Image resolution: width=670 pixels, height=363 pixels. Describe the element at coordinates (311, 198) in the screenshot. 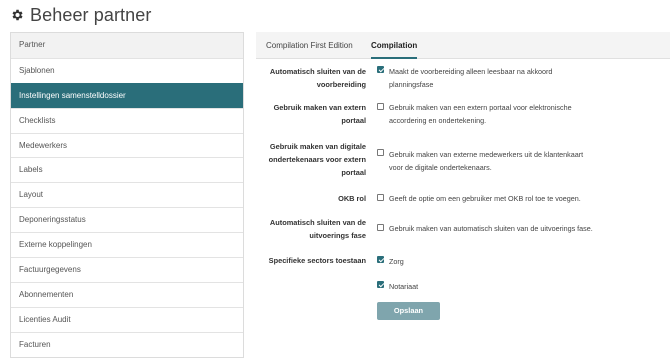

I see `setting-label: OKB rol` at that location.